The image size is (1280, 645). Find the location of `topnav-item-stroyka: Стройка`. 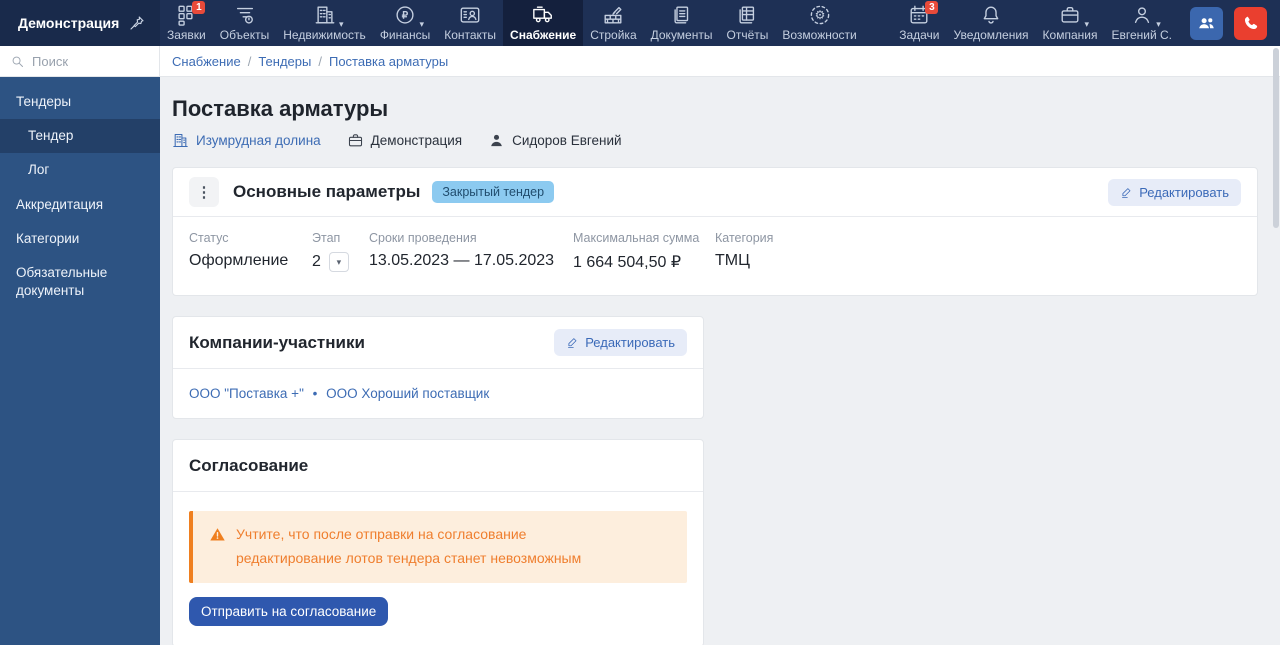

topnav-item-stroyka: Стройка is located at coordinates (613, 23).